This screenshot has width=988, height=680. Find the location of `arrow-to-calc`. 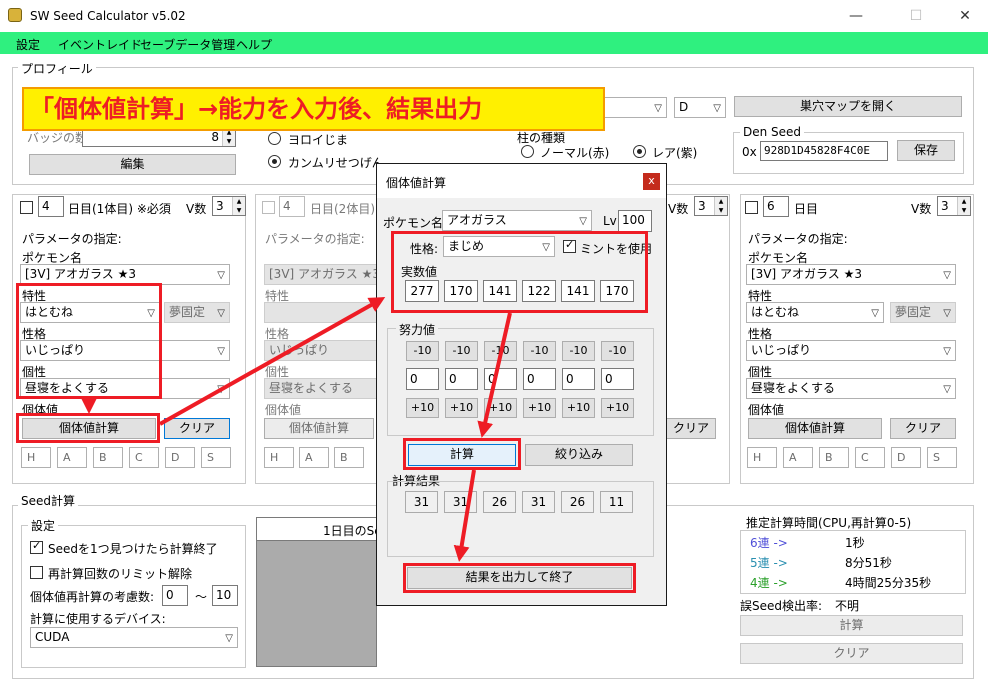

arrow-to-calc is located at coordinates (494, 375).